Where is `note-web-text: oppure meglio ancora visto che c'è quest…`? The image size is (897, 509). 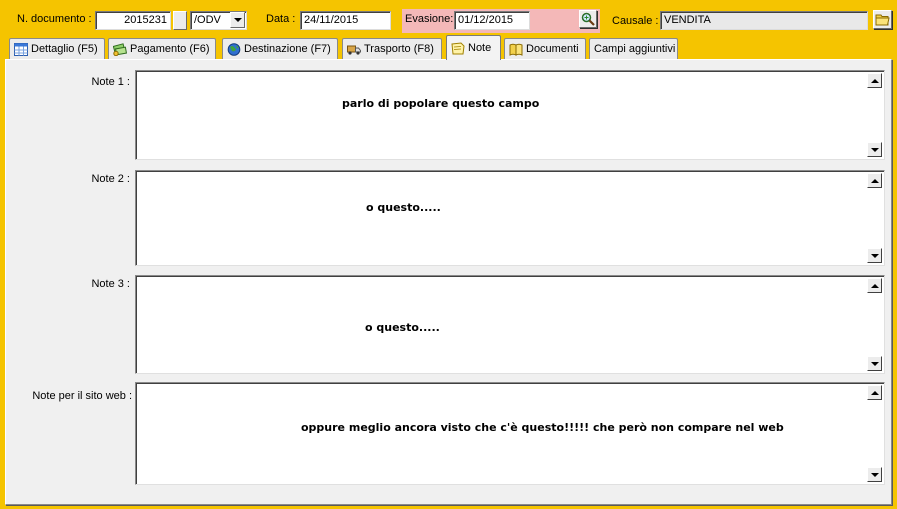 note-web-text: oppure meglio ancora visto che c'è quest… is located at coordinates (542, 427).